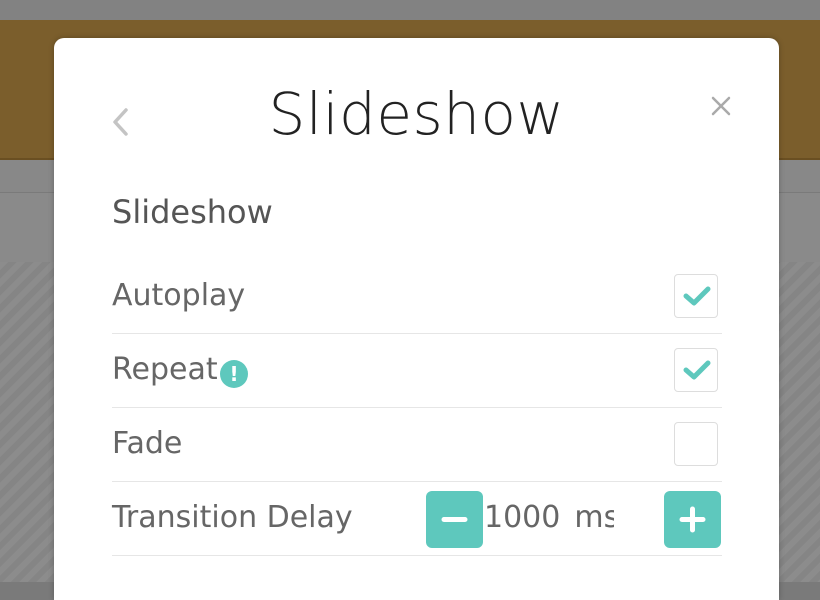  I want to click on setting-row-autoplay: Autoplay, so click(417, 297).